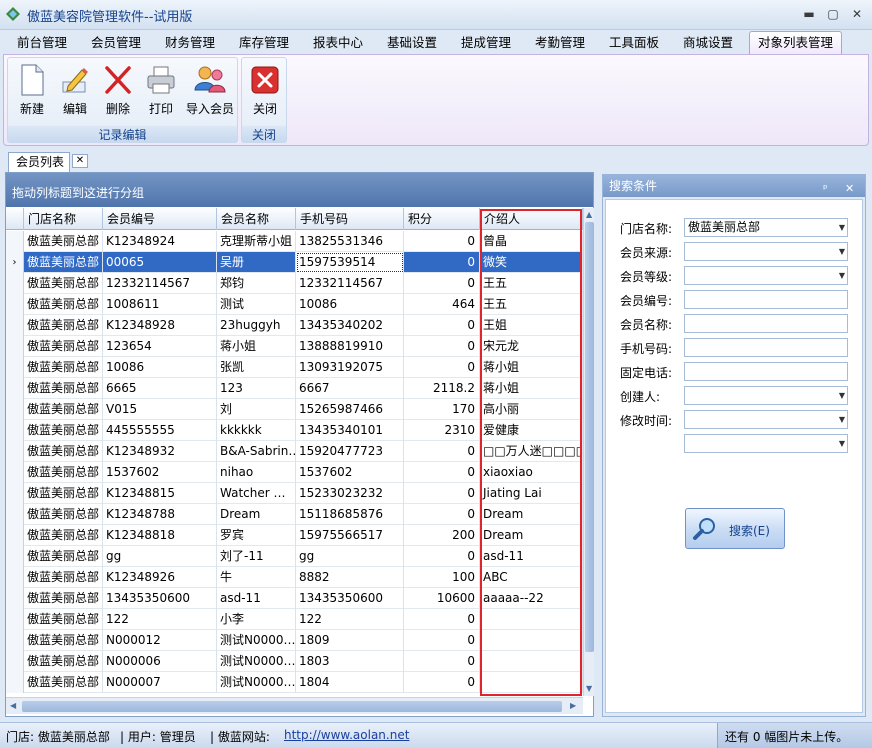 Image resolution: width=872 pixels, height=748 pixels. I want to click on menu-attendance: 考勤管理, so click(560, 44).